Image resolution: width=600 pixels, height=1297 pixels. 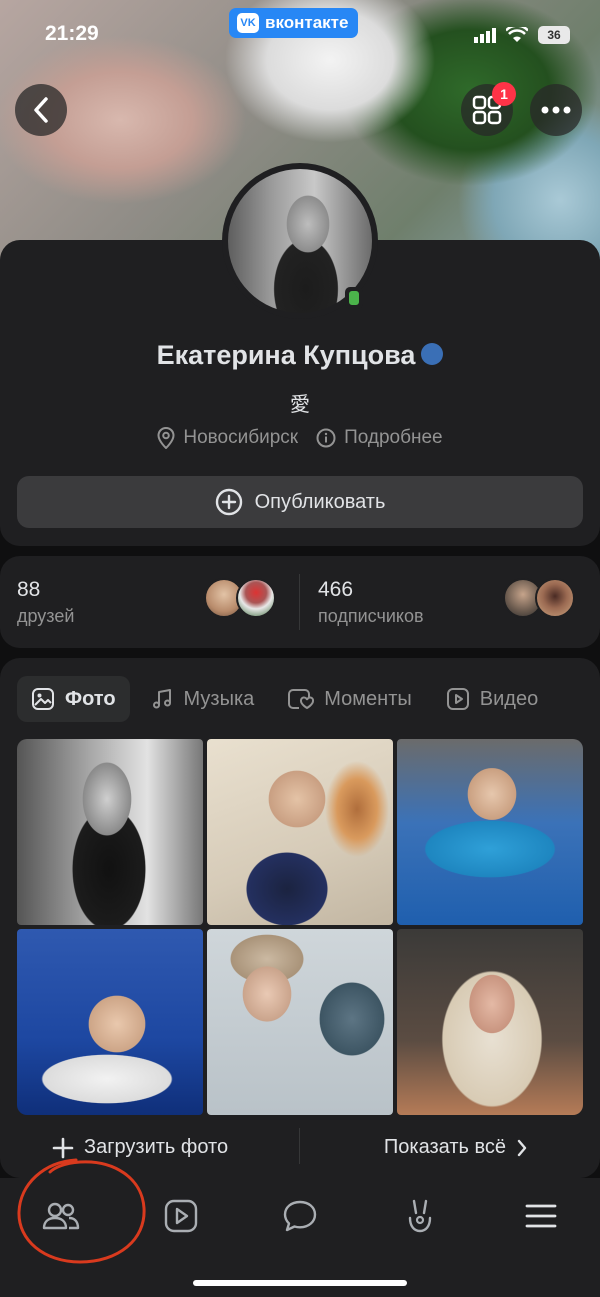 I want to click on followers-counter: 466 подписчиков, so click(x=371, y=602).